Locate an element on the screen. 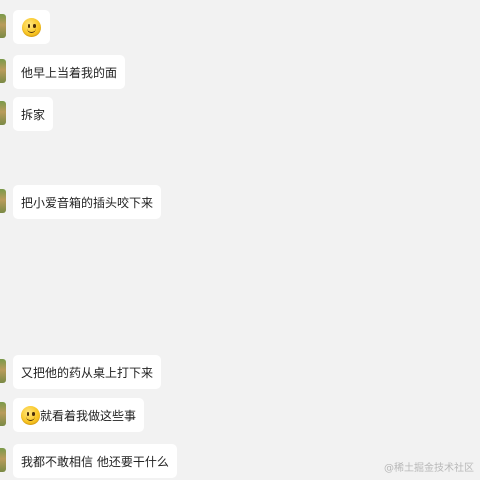 The height and width of the screenshot is (480, 480). message-bubble: 拆家 is located at coordinates (33, 114).